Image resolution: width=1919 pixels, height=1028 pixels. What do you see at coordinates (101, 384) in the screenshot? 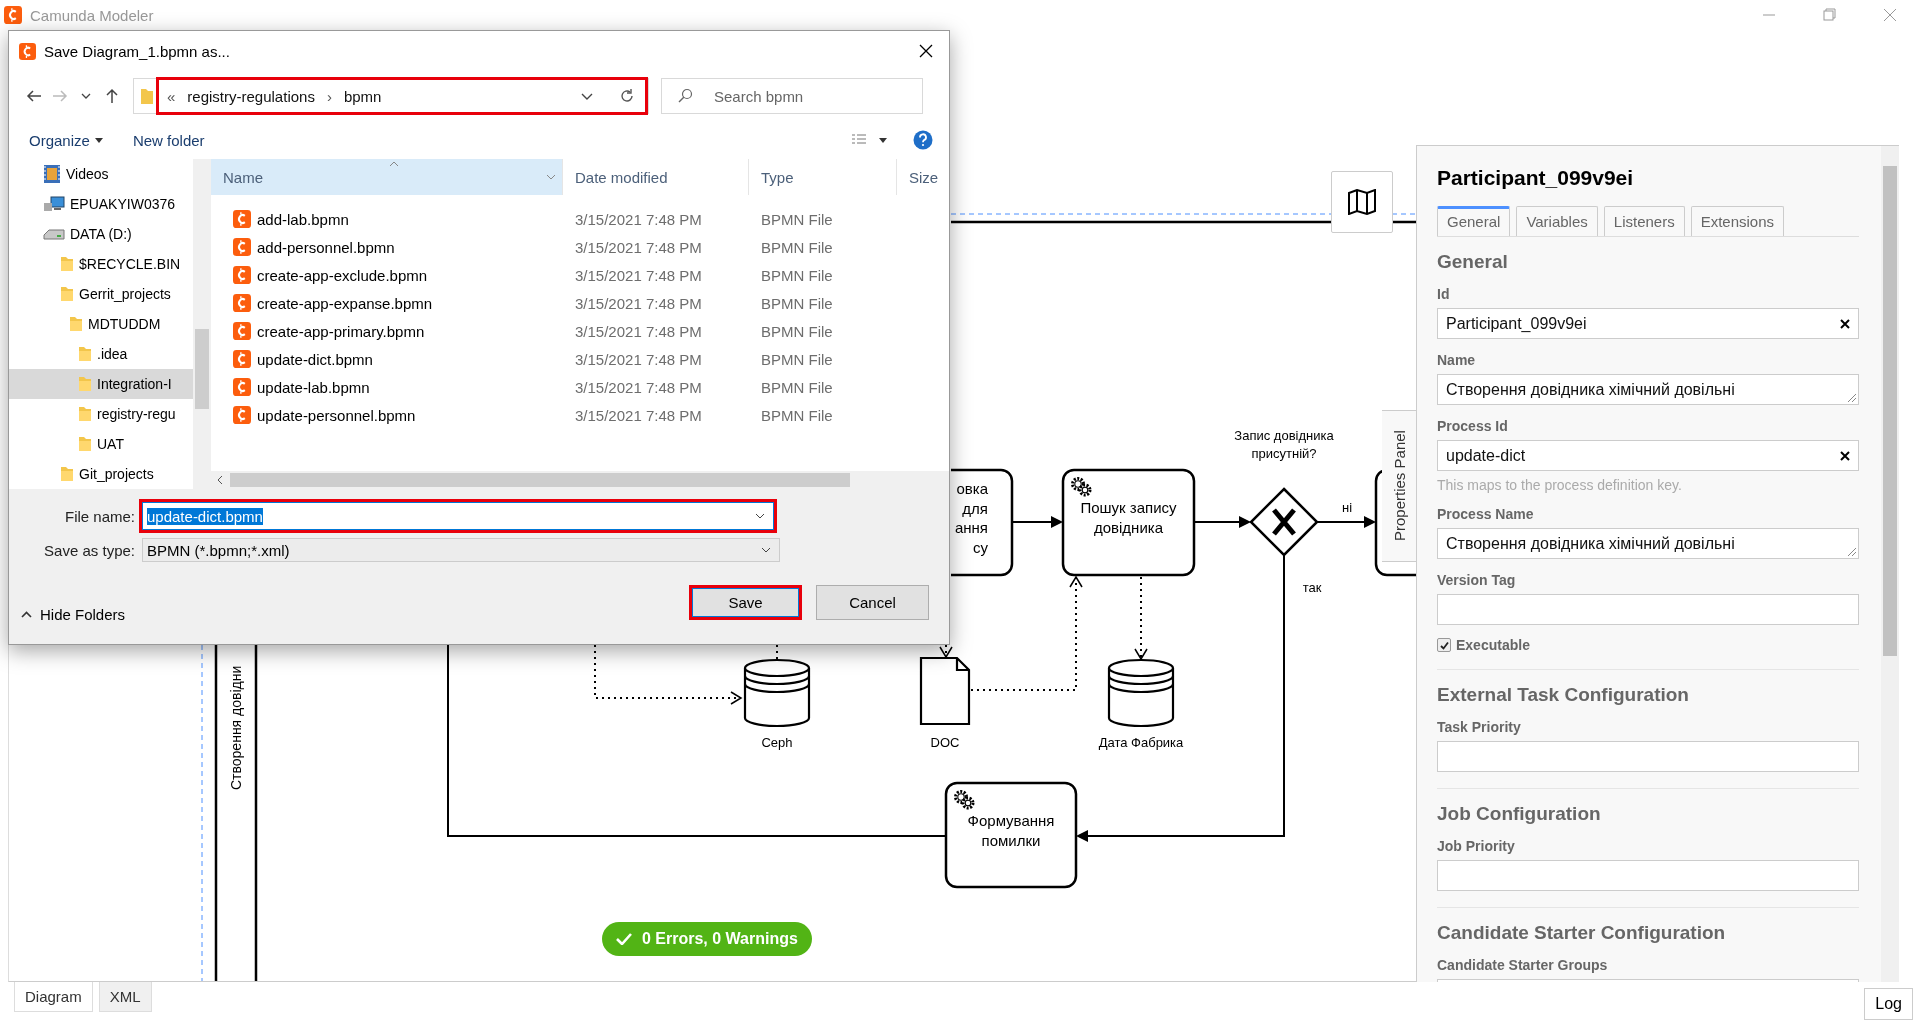
I see `tree-item: Integration-I` at bounding box center [101, 384].